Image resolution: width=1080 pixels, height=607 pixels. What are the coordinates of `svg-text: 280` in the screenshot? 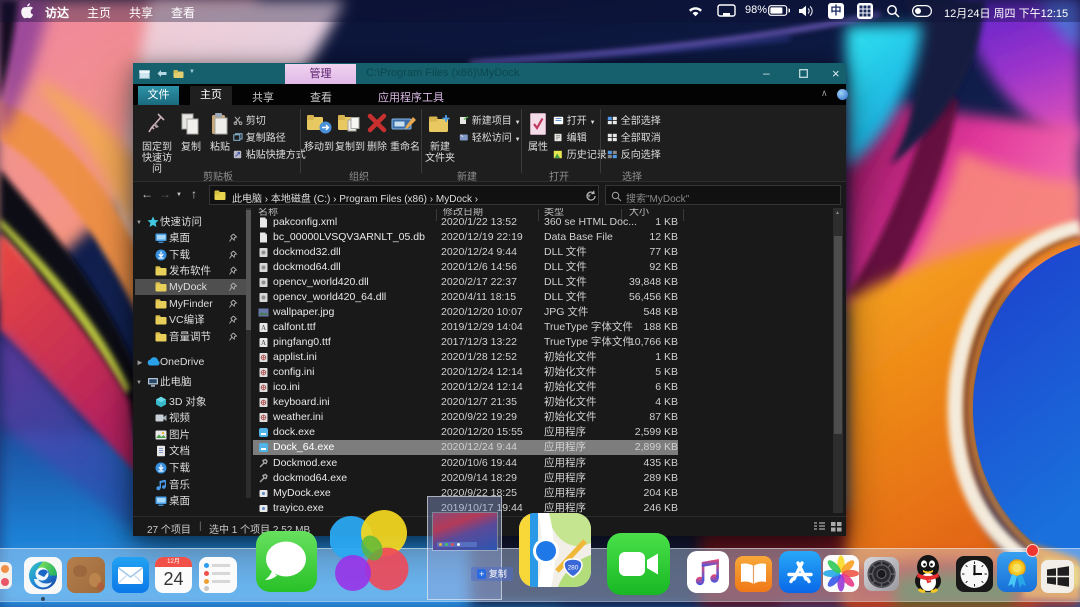 It's located at (573, 568).